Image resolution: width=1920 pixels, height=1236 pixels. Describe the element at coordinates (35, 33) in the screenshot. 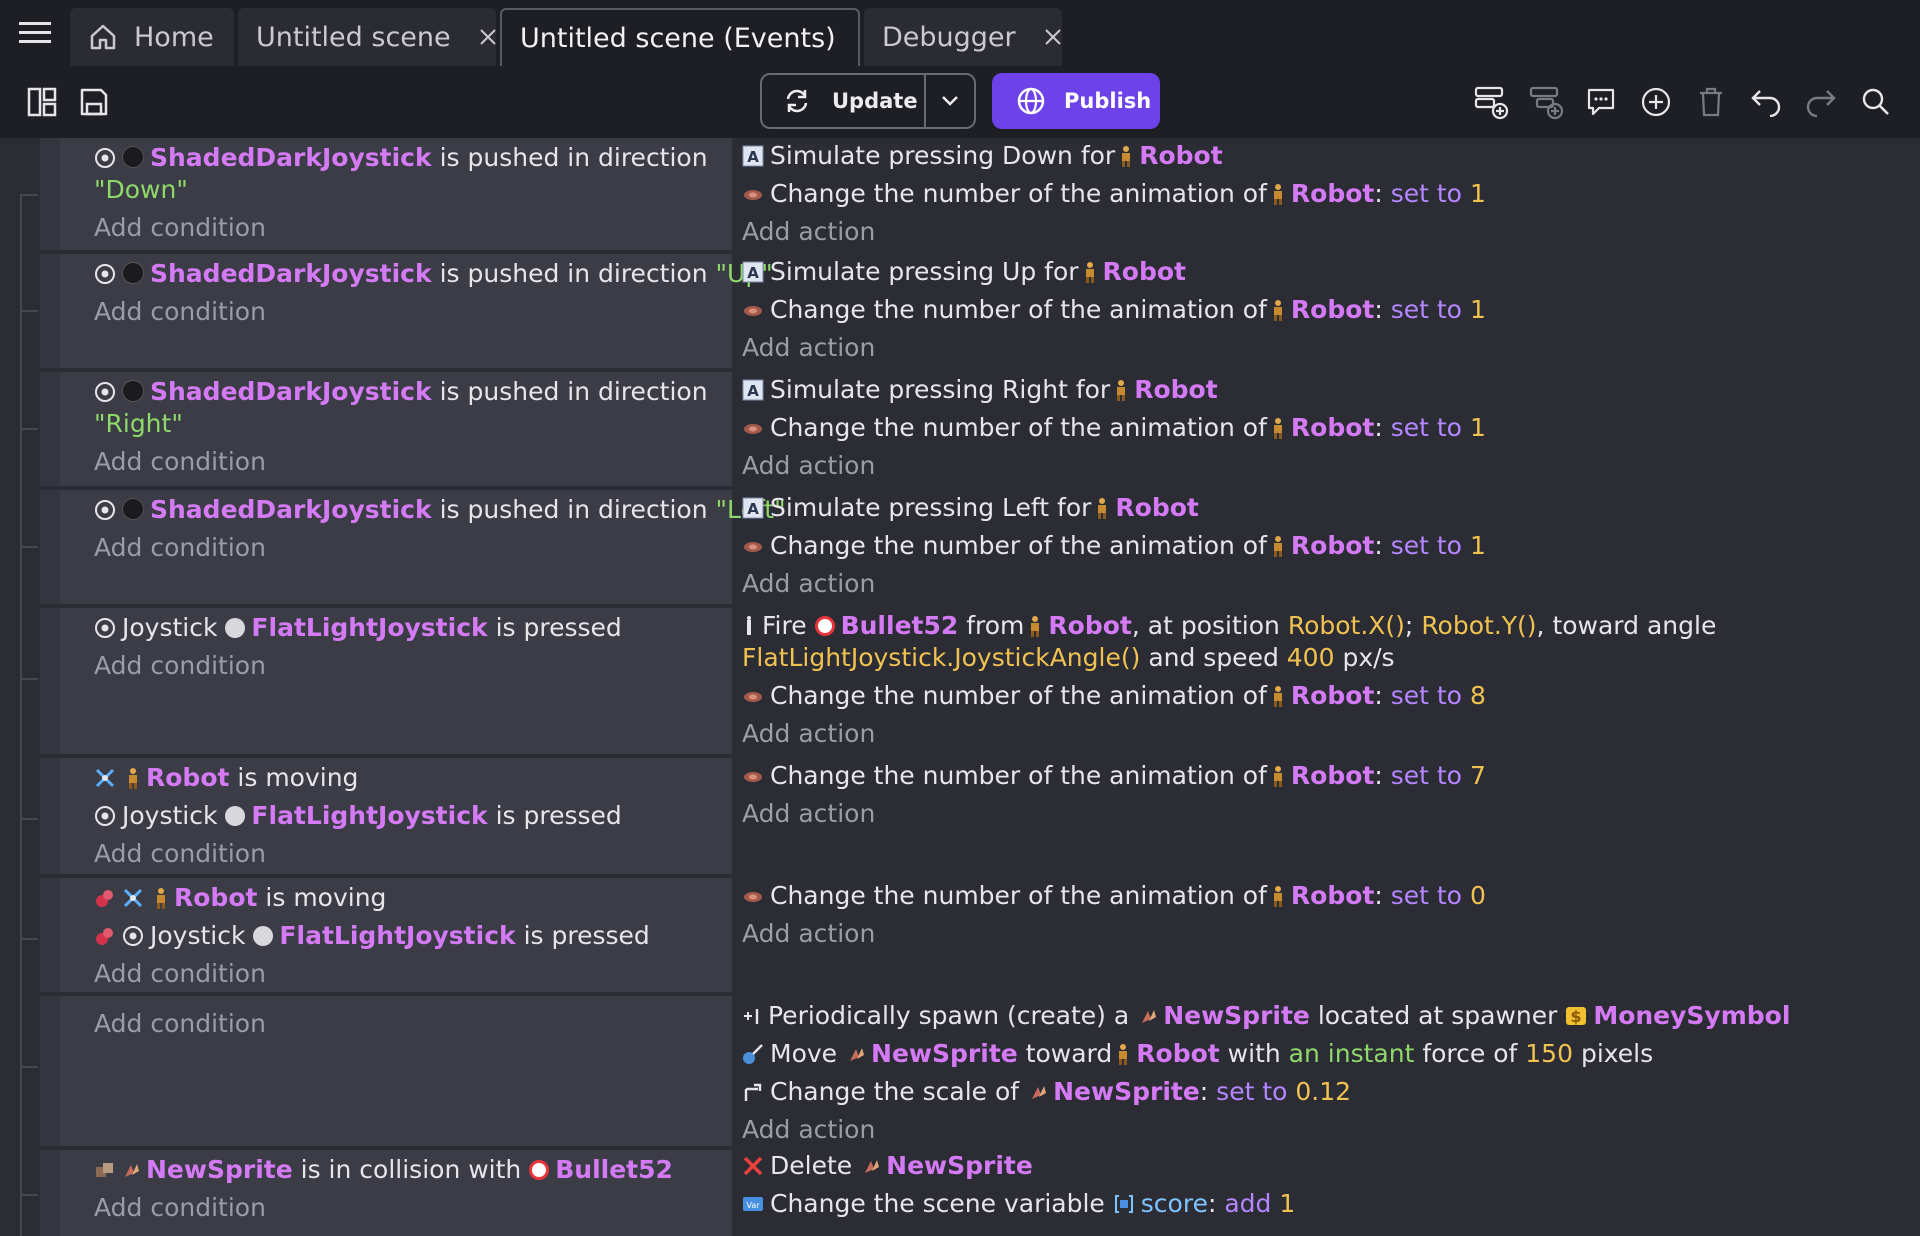

I see `menu-icon` at that location.